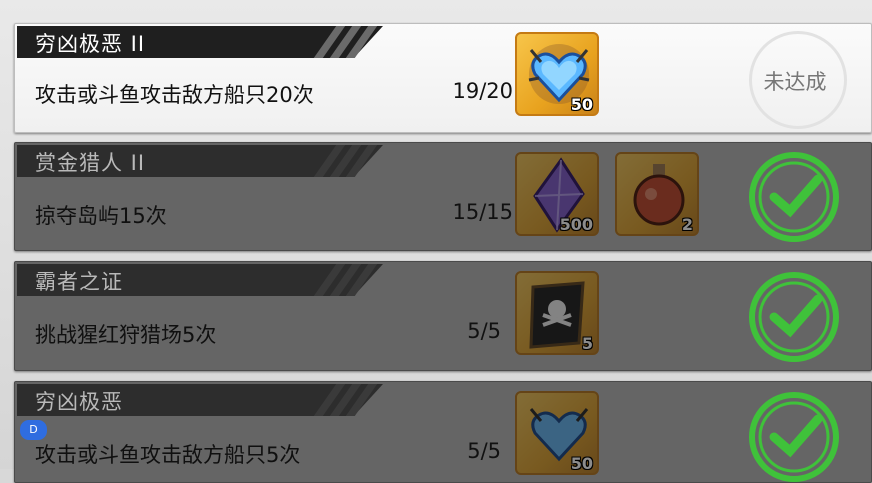  What do you see at coordinates (687, 224) in the screenshot?
I see `reward-count: 2` at bounding box center [687, 224].